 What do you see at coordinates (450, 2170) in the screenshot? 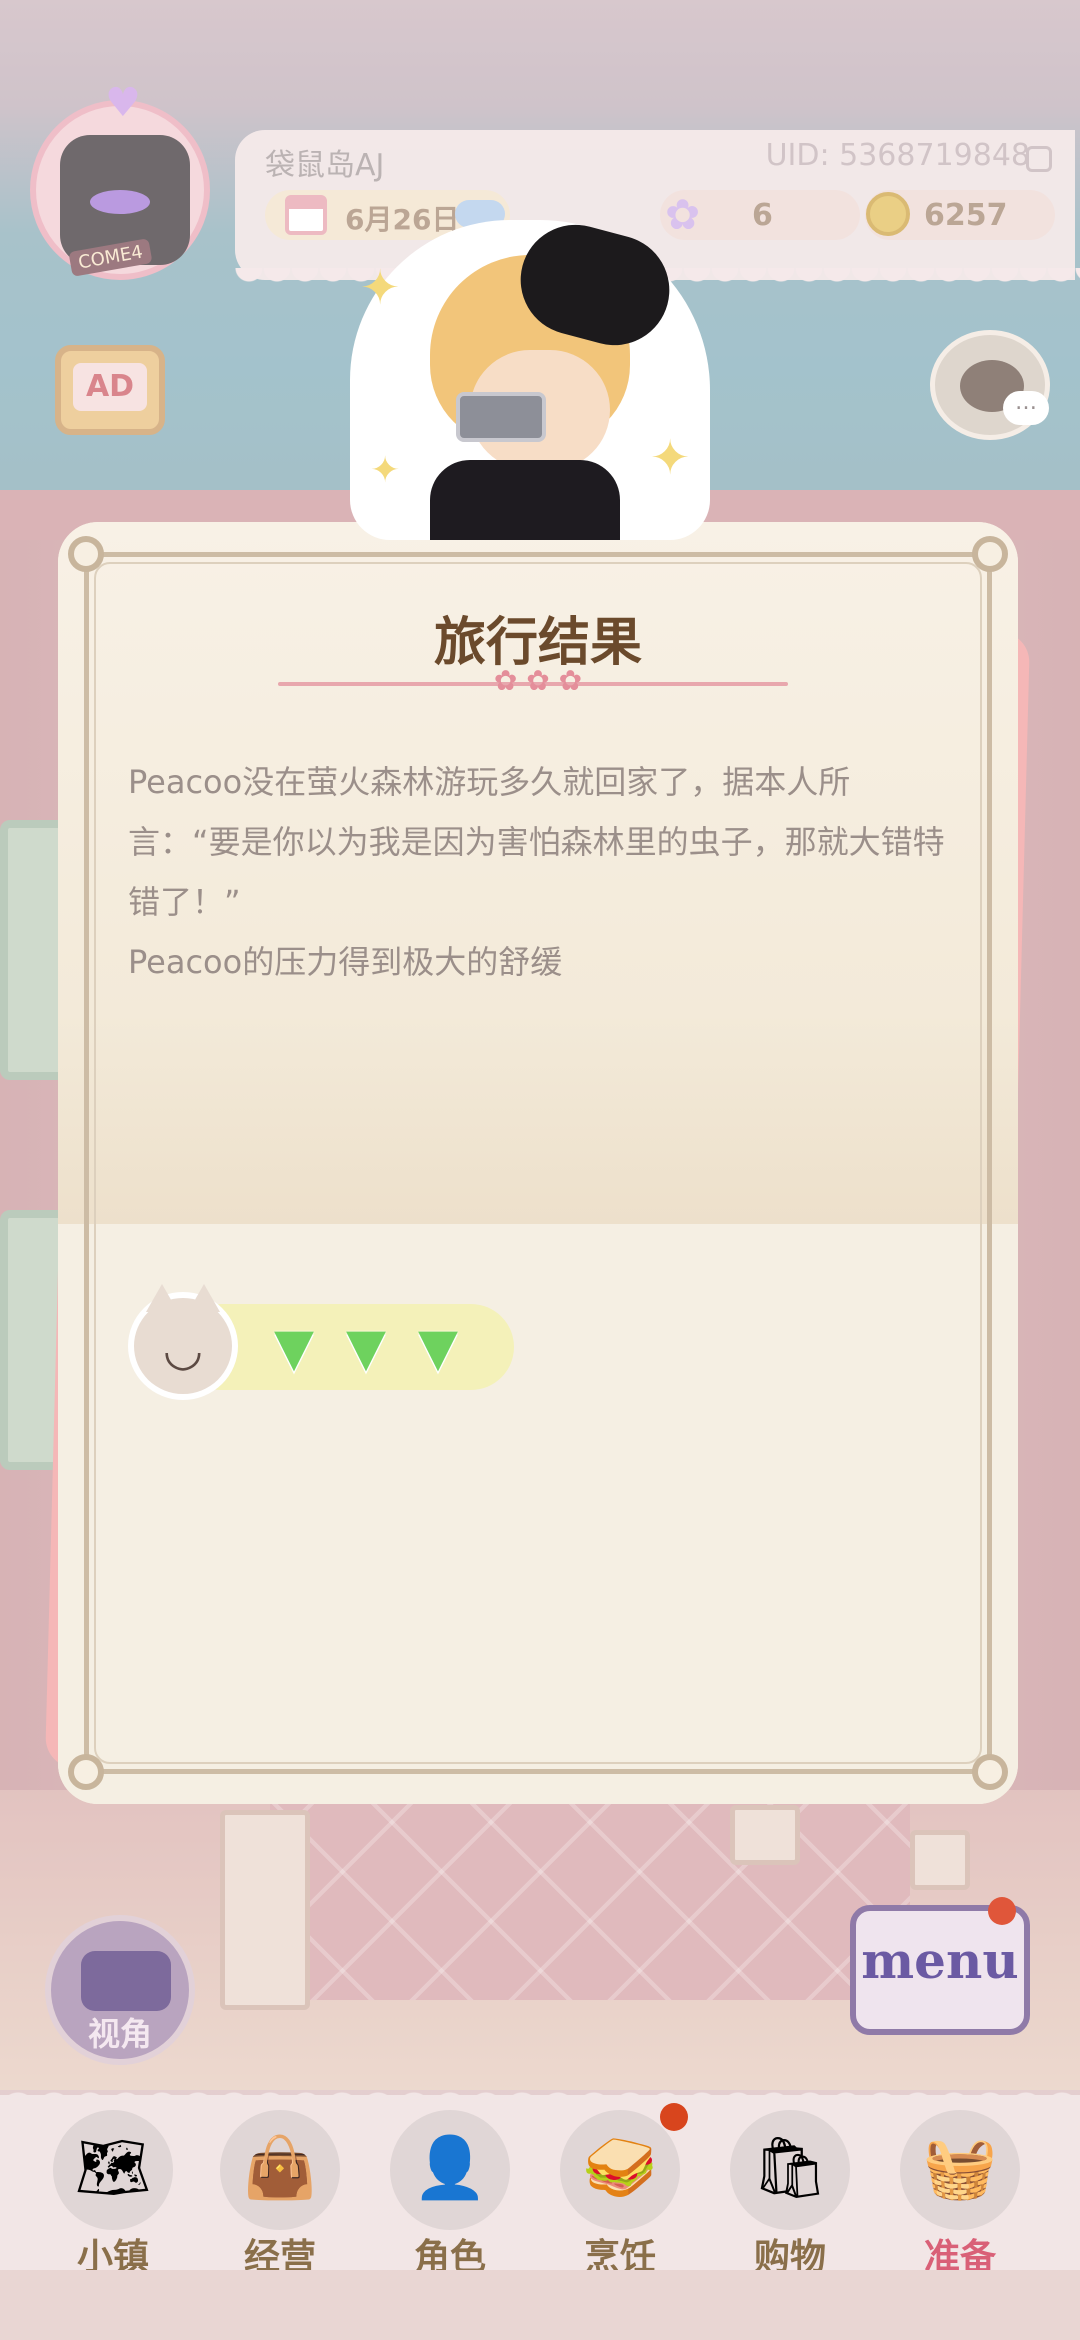
I see `character-icon: 👤` at bounding box center [450, 2170].